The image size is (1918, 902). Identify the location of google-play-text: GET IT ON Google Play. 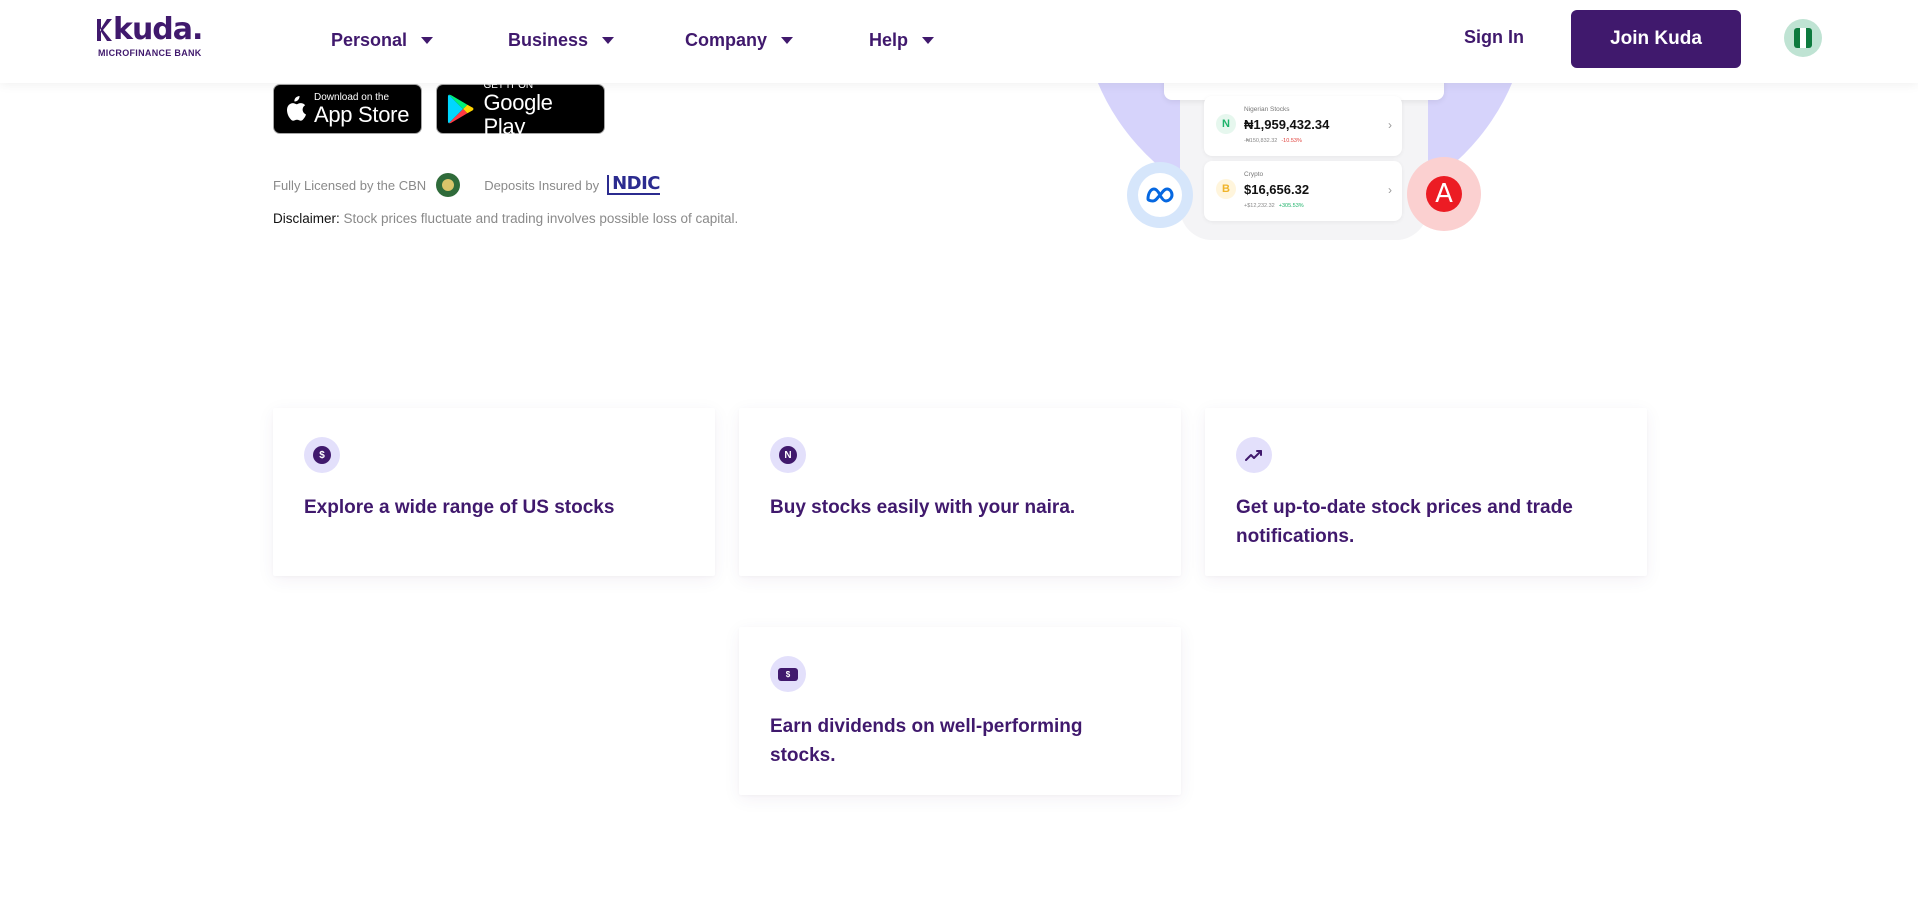
(538, 109).